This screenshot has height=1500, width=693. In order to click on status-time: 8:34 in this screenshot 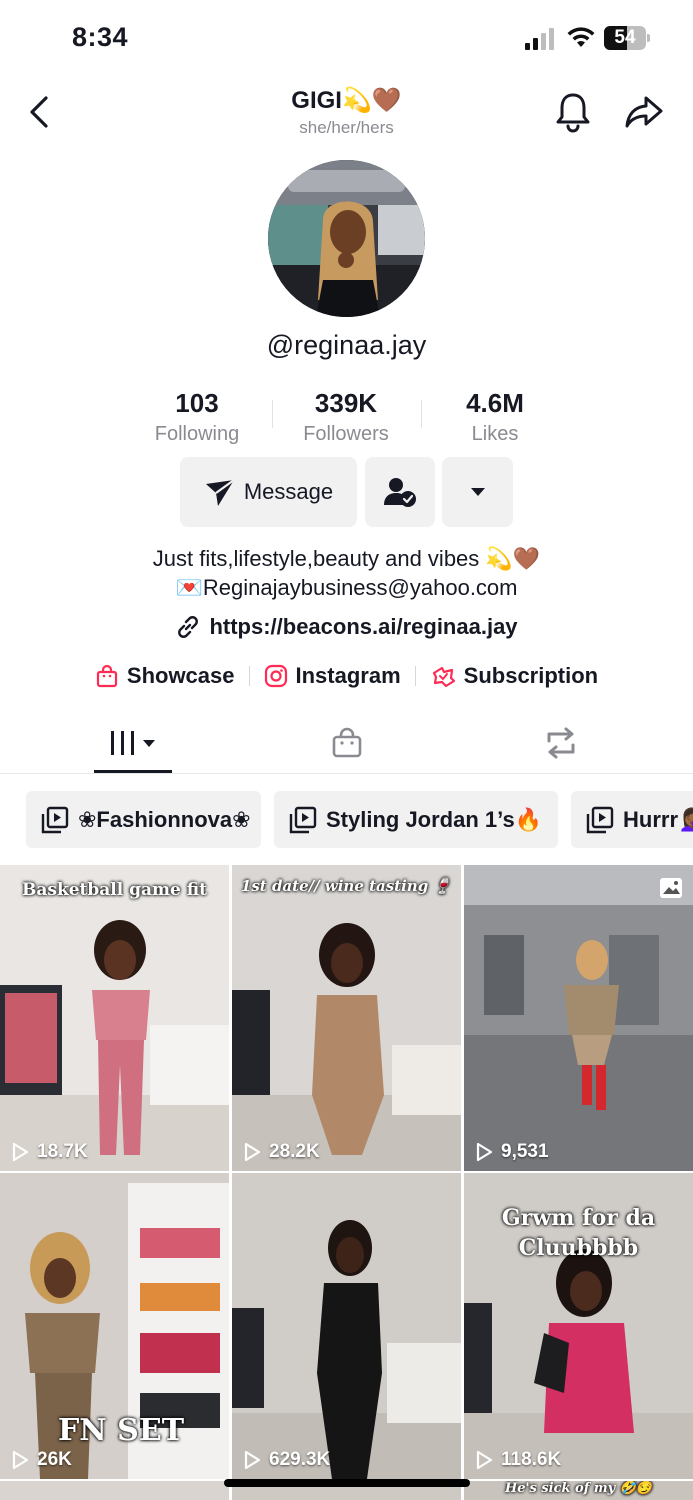, I will do `click(100, 37)`.